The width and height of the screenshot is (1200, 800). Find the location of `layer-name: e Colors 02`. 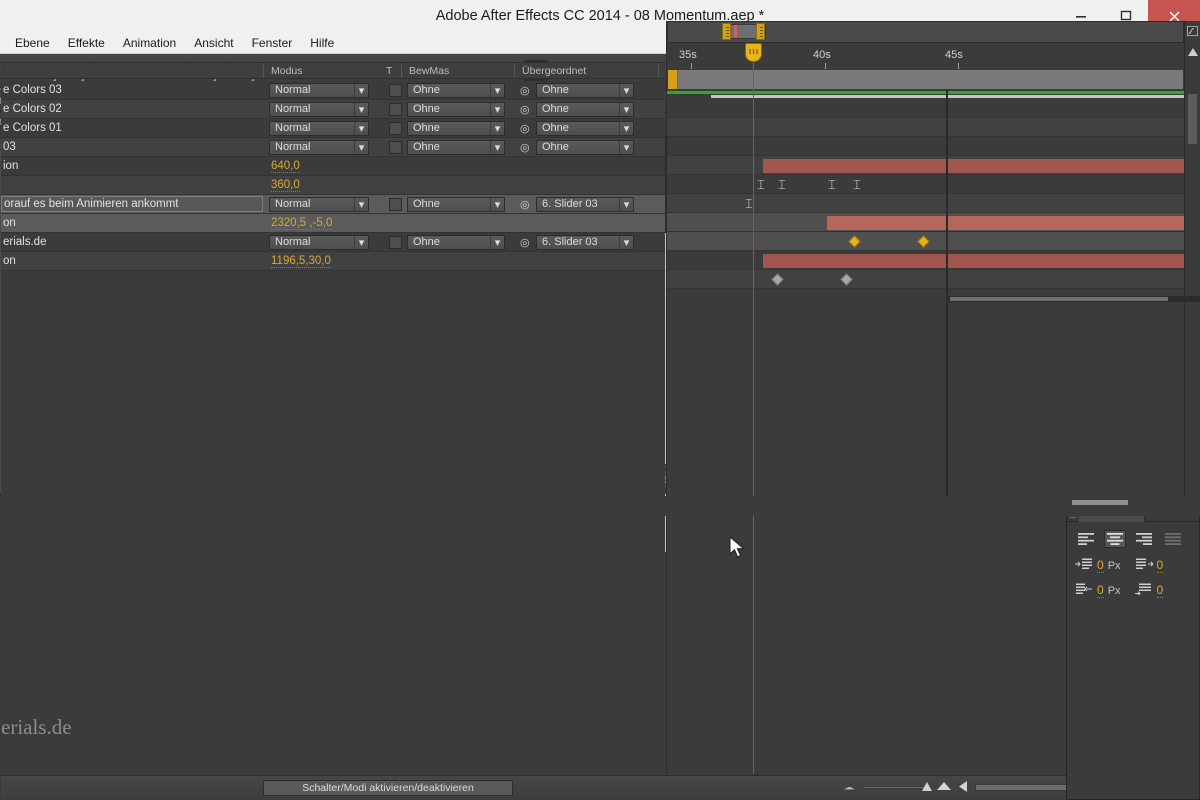

layer-name: e Colors 02 is located at coordinates (132, 109).